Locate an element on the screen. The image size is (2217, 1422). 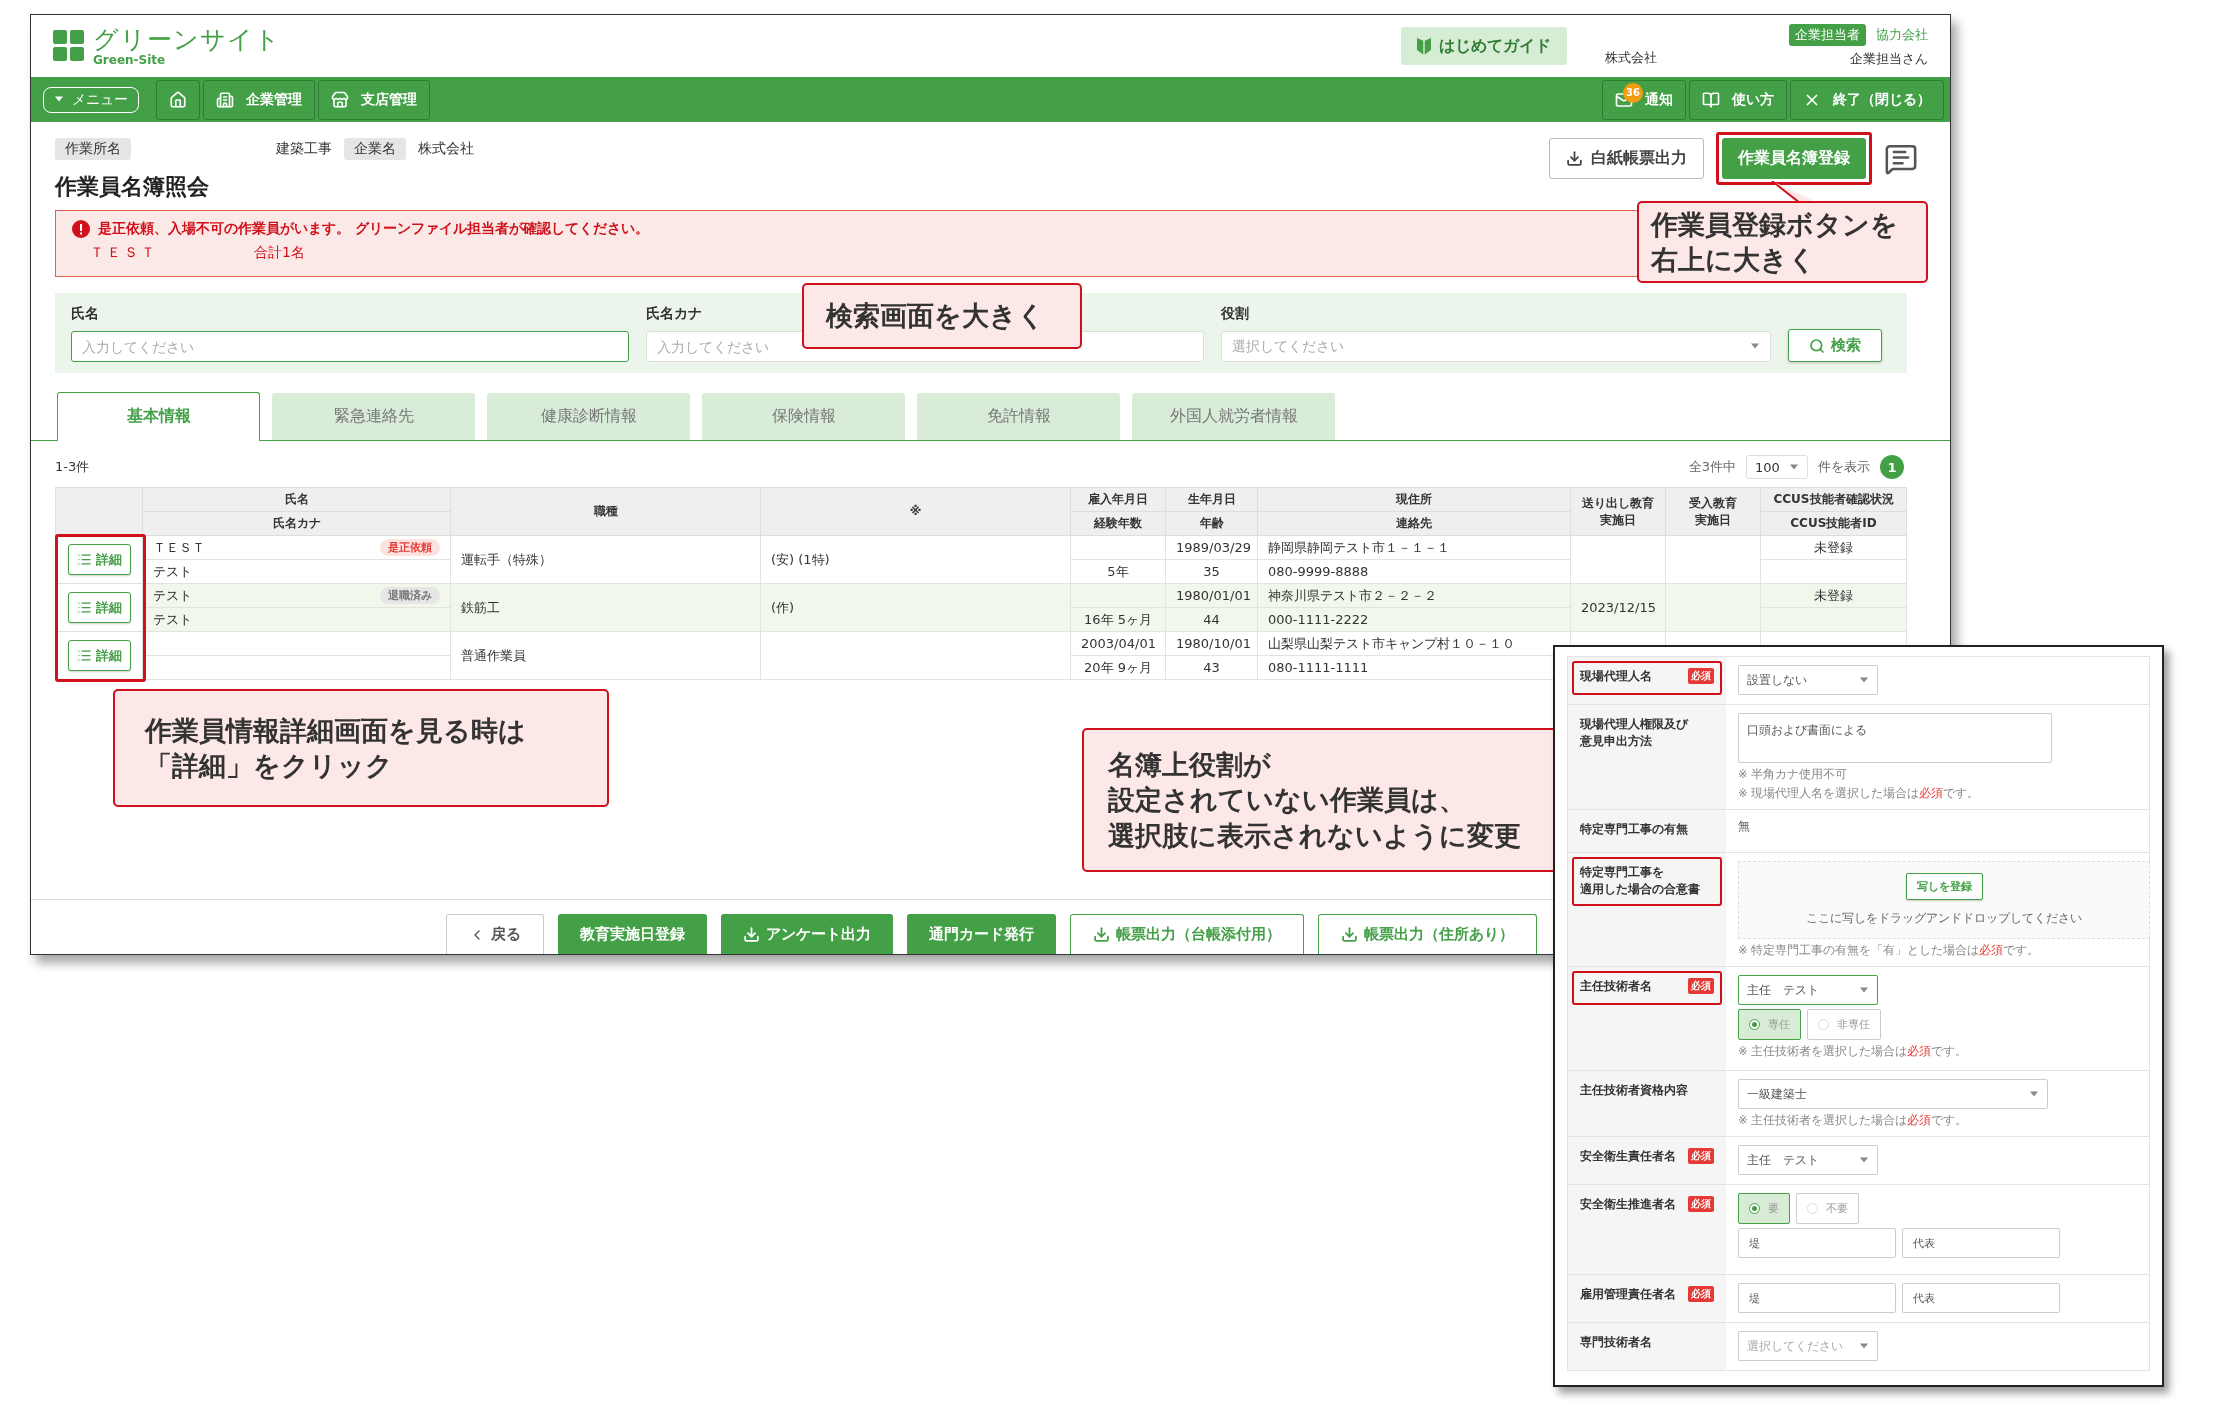
table-cell: 080-9999-8888 is located at coordinates (1414, 571).